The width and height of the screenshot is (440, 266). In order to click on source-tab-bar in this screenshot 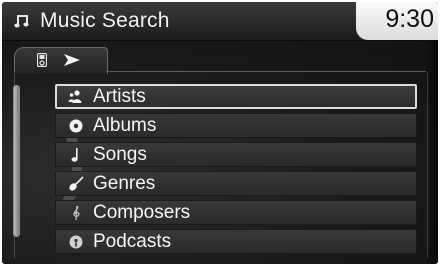, I will do `click(220, 57)`.